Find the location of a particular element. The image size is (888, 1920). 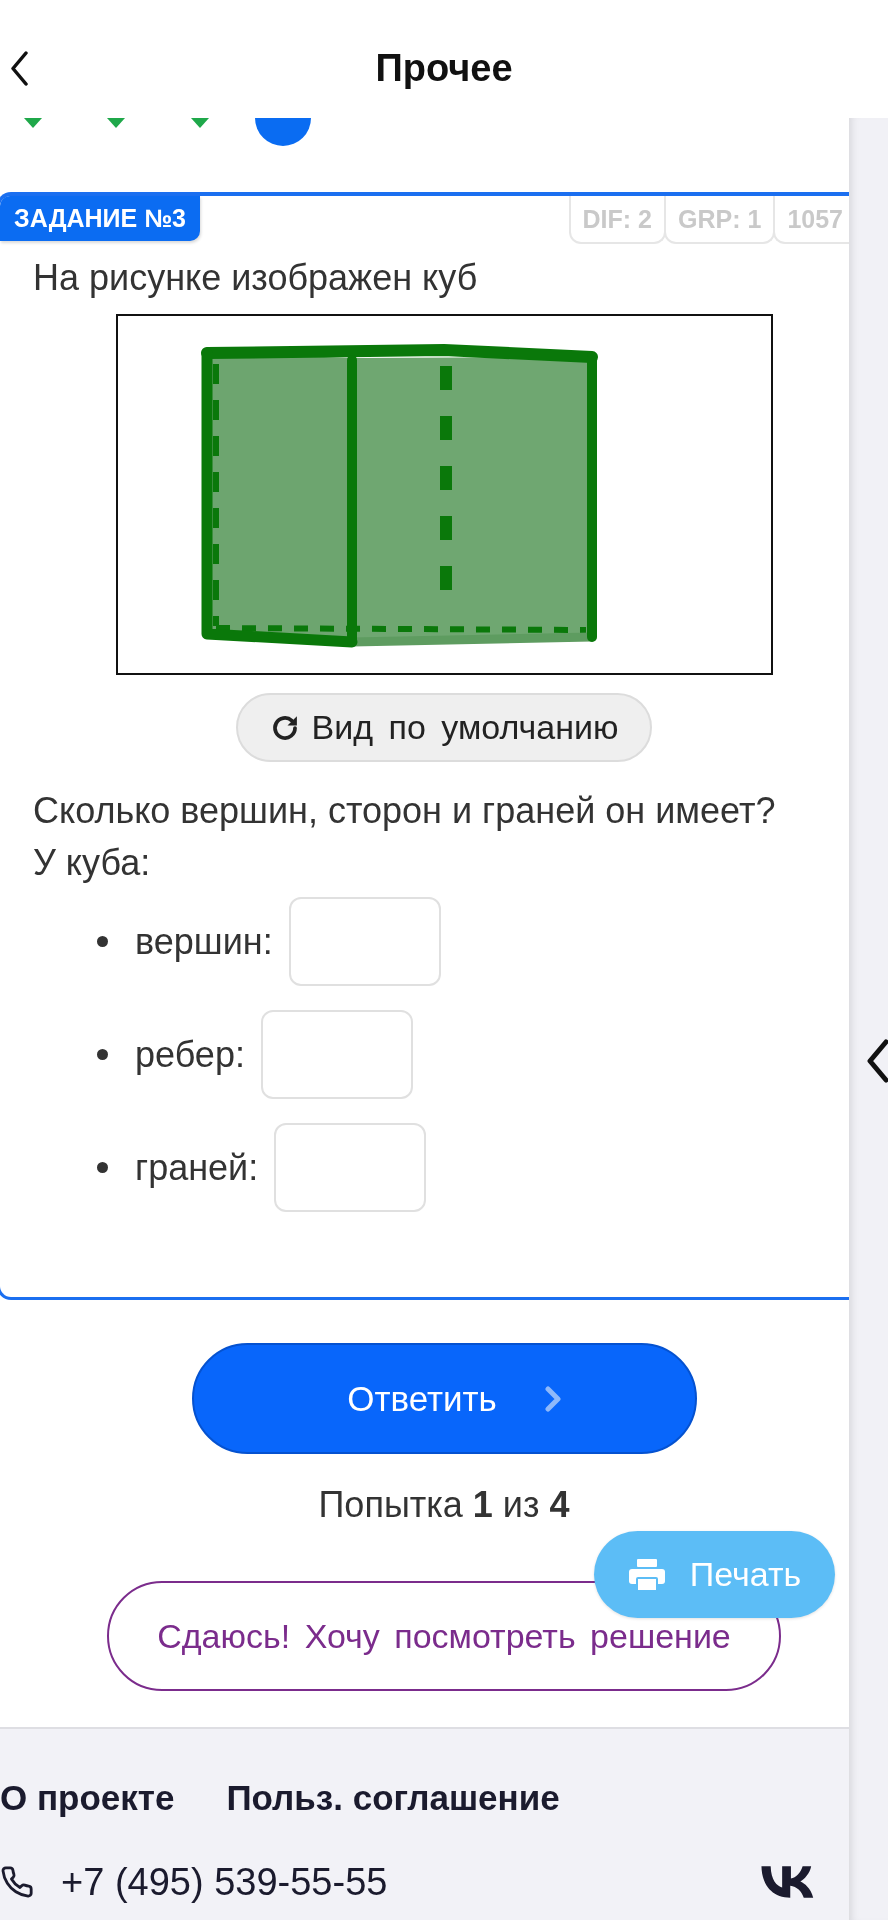

chevron-right-icon is located at coordinates (552, 1398).